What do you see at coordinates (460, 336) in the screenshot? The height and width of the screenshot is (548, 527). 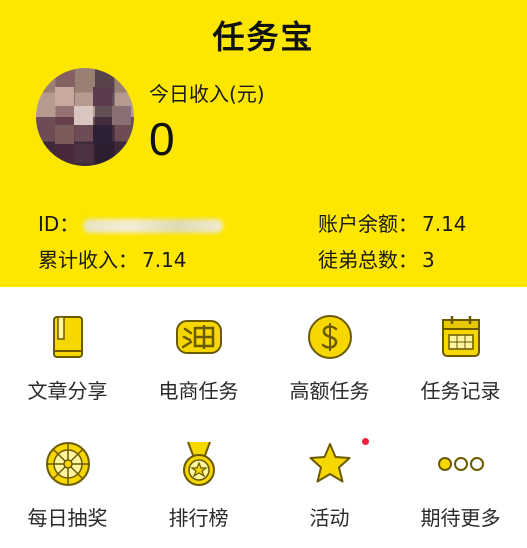 I see `calendar-icon` at bounding box center [460, 336].